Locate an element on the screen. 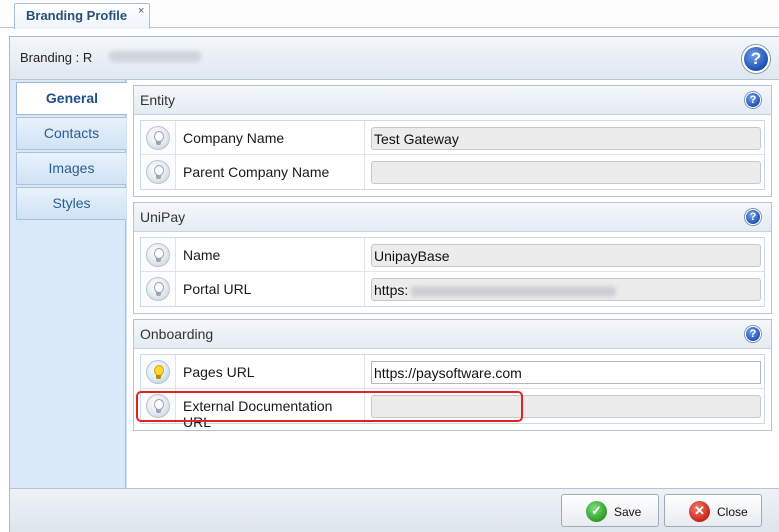 Image resolution: width=779 pixels, height=532 pixels. field-row: Portal URL https: is located at coordinates (452, 289).